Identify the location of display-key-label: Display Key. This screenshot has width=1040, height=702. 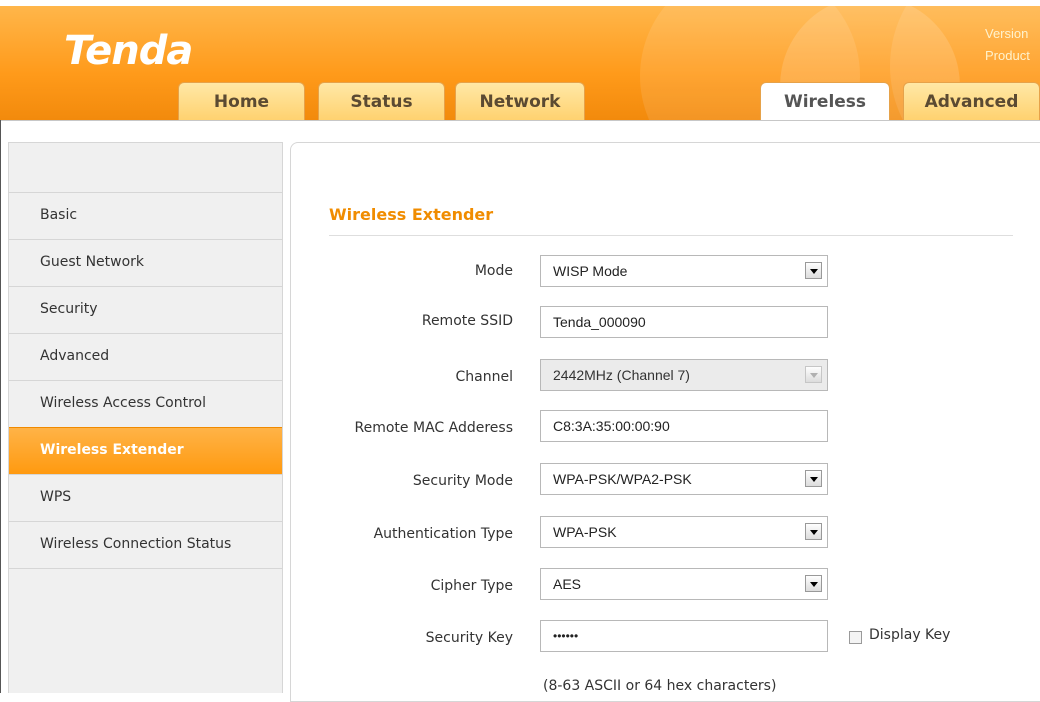
(910, 635).